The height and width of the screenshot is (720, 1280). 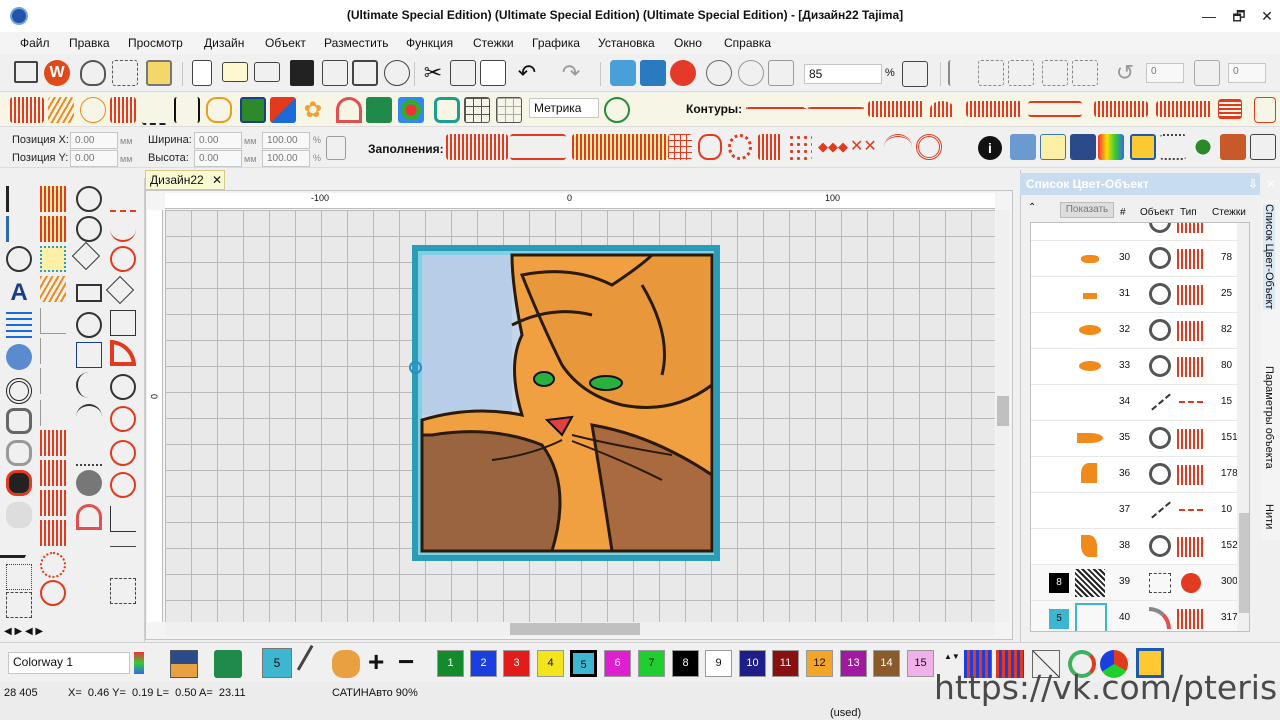 What do you see at coordinates (1265, 110) in the screenshot?
I see `contour-more-icon` at bounding box center [1265, 110].